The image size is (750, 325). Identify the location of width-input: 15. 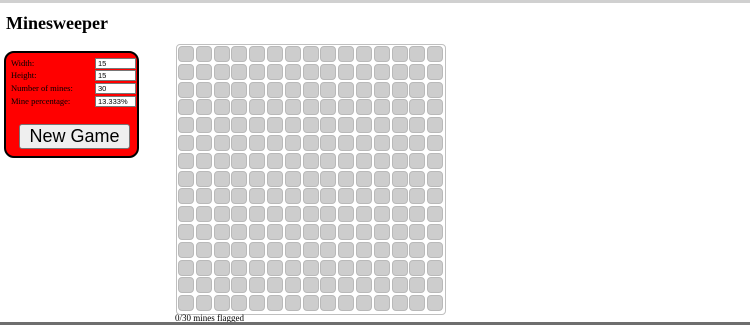
(115, 63).